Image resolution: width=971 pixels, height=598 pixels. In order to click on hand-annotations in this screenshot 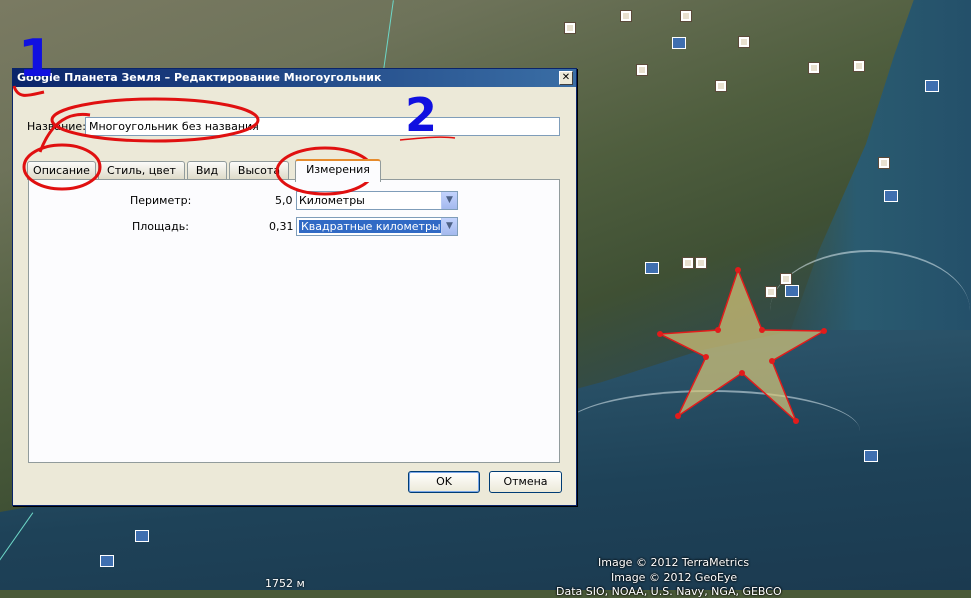, I will do `click(234, 140)`.